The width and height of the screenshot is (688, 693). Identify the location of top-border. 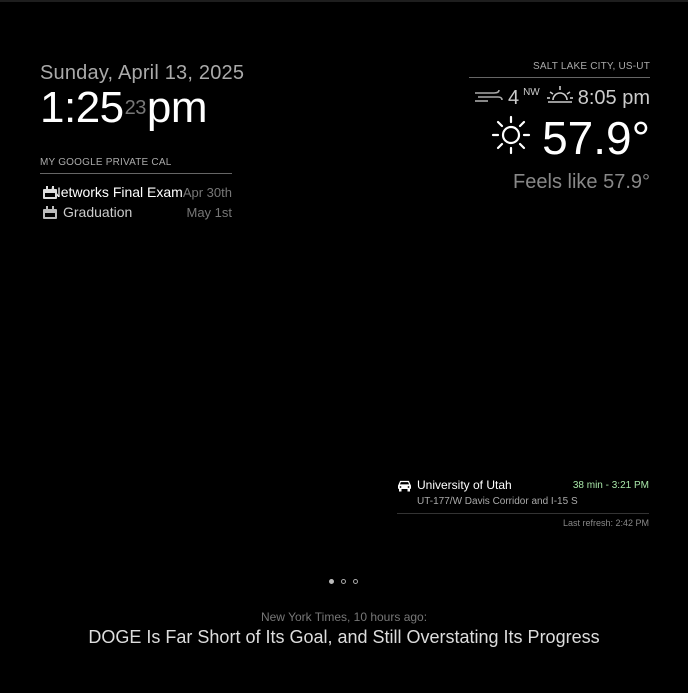
(344, 1).